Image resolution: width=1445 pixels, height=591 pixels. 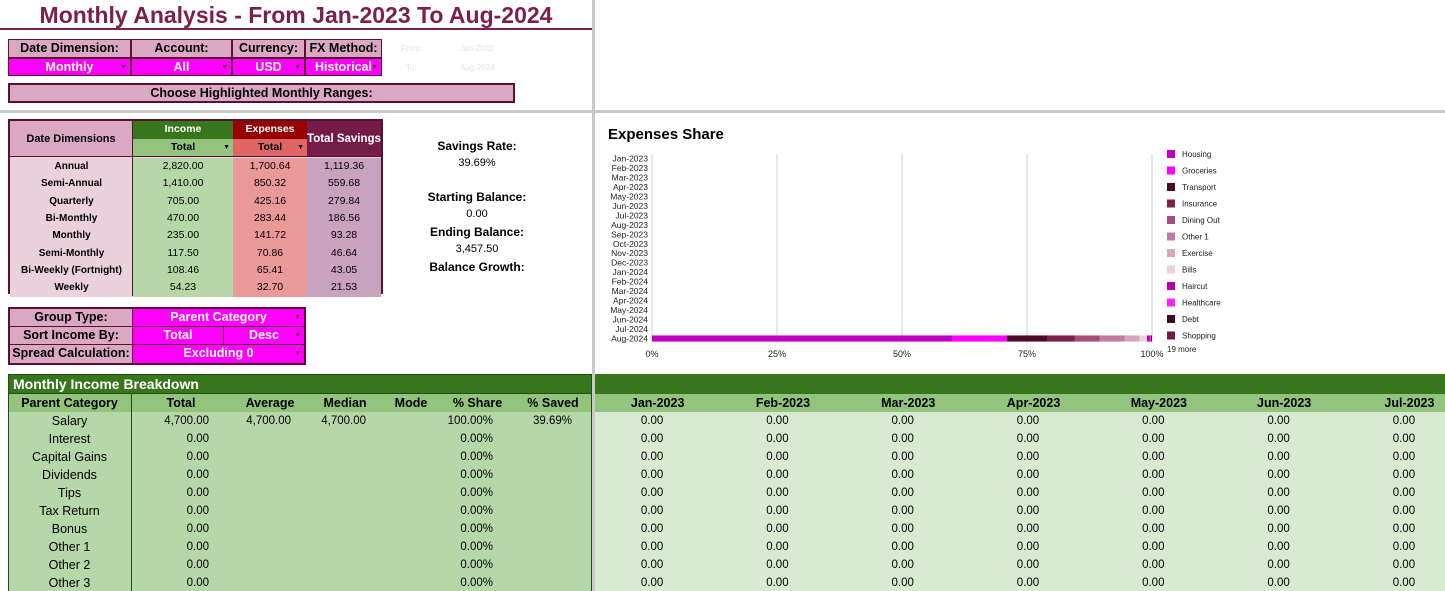 What do you see at coordinates (1189, 270) in the screenshot?
I see `chart-legend-label: Bills` at bounding box center [1189, 270].